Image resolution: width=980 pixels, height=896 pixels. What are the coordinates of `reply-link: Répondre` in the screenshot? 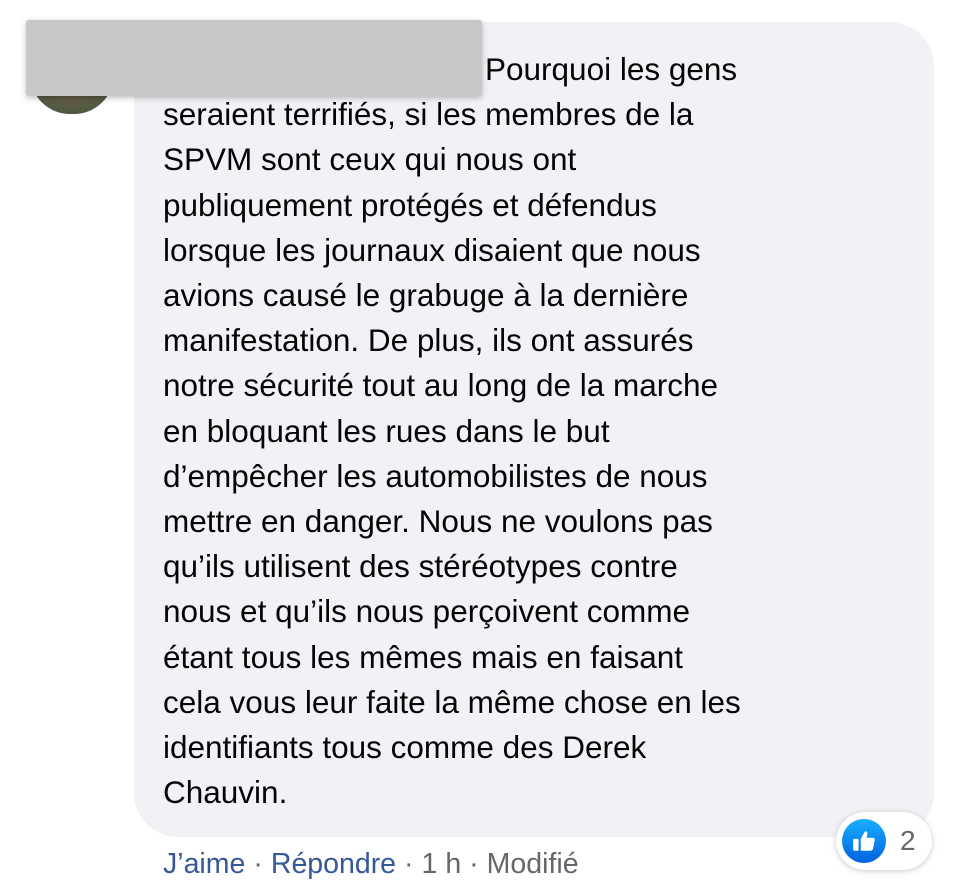 It's located at (333, 864).